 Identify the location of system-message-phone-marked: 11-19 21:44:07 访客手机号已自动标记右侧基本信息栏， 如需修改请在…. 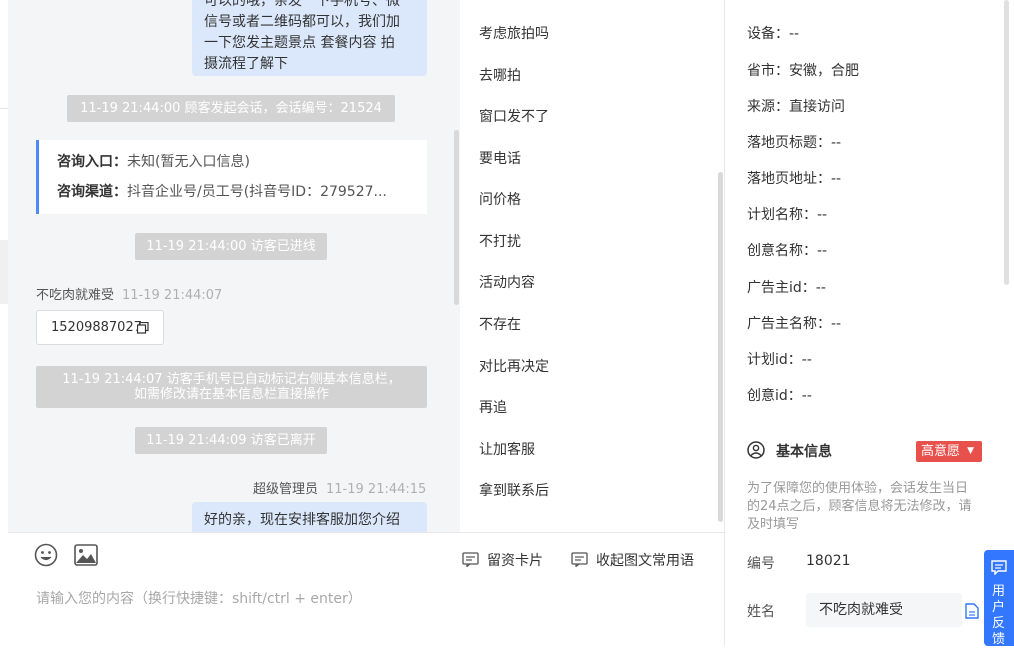
(231, 387).